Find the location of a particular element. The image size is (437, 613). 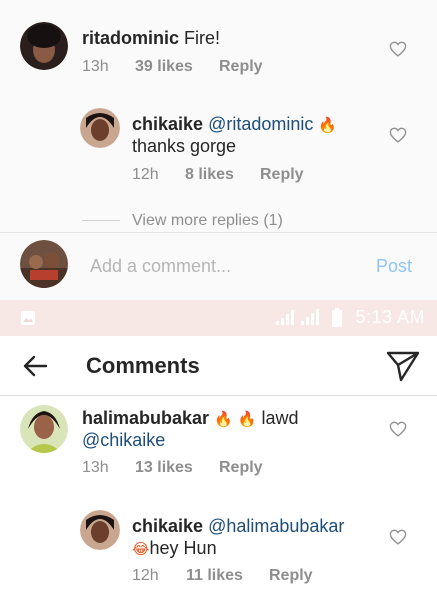

comment-username: halimabubakar is located at coordinates (145, 418).